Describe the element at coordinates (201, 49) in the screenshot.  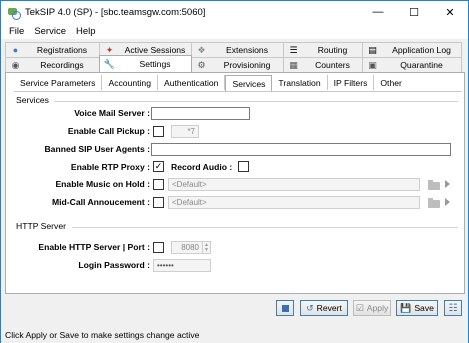
I see `puzzle-icon: ❖` at that location.